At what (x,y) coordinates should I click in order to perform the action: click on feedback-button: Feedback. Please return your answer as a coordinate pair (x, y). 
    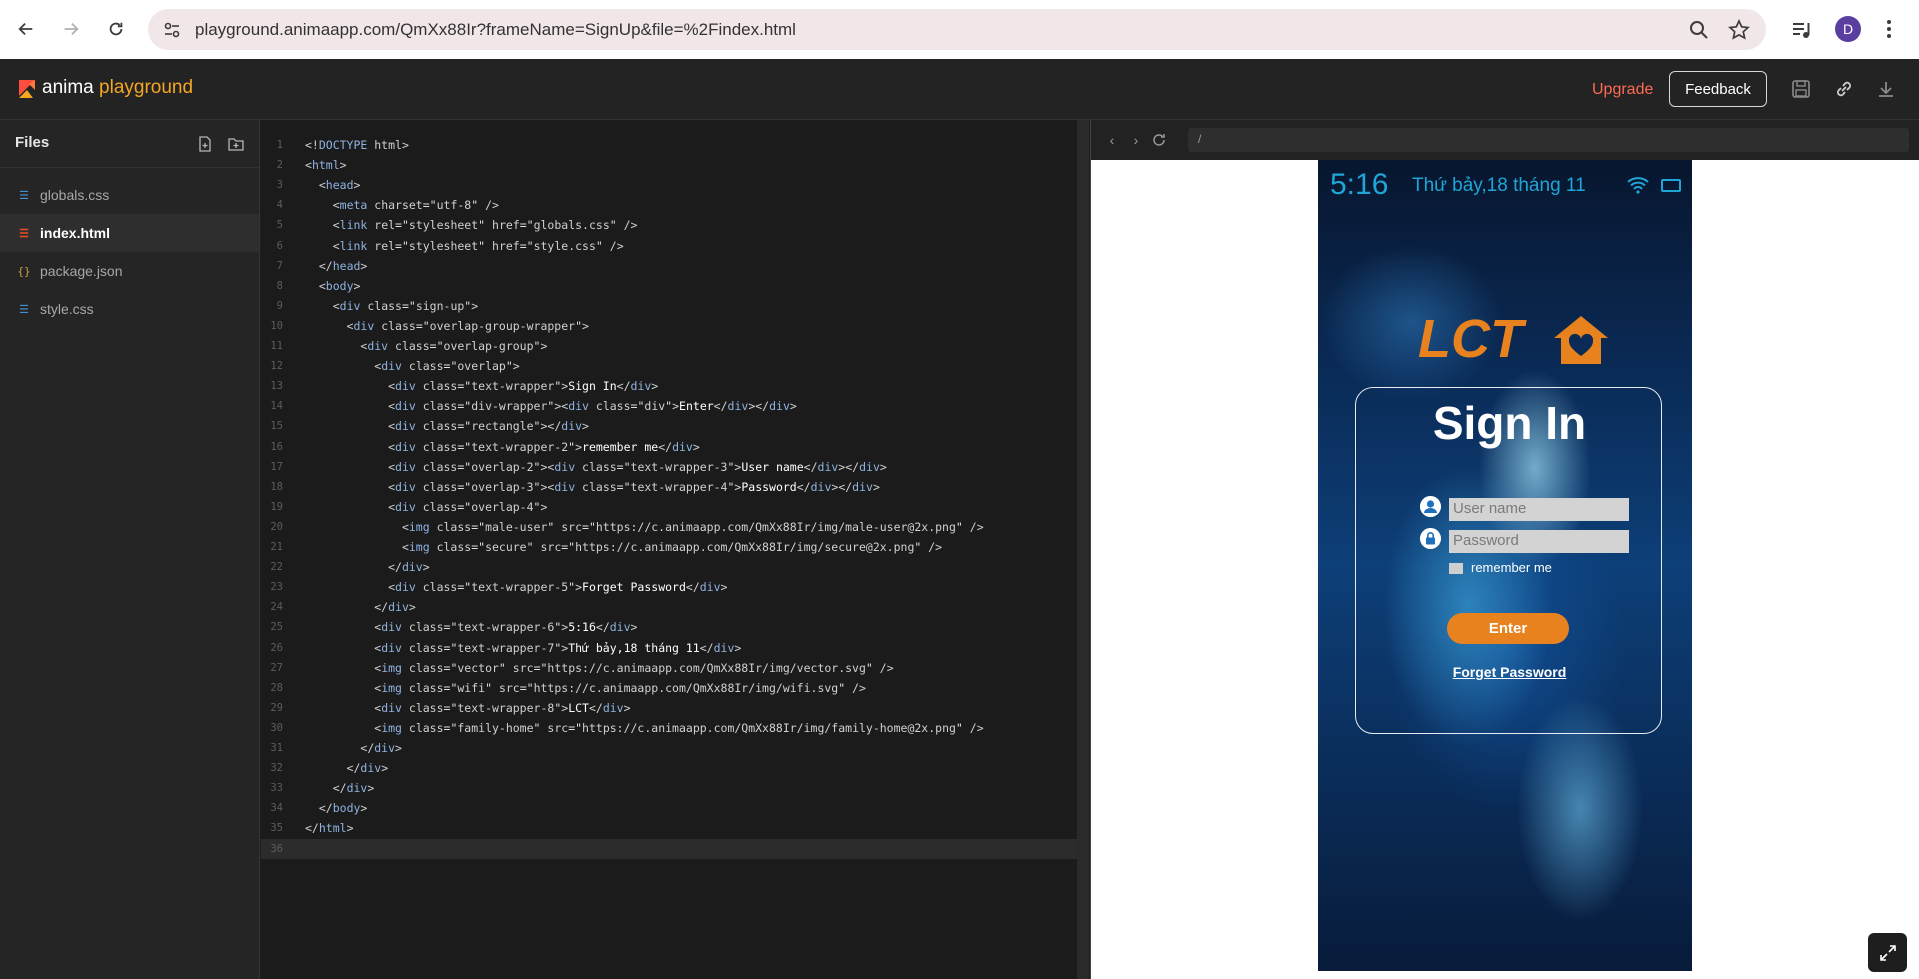
    Looking at the image, I should click on (1718, 89).